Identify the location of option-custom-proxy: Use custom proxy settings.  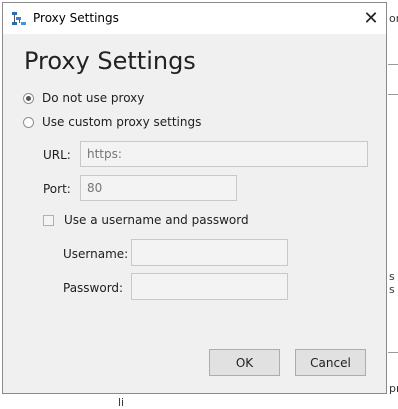
(112, 122).